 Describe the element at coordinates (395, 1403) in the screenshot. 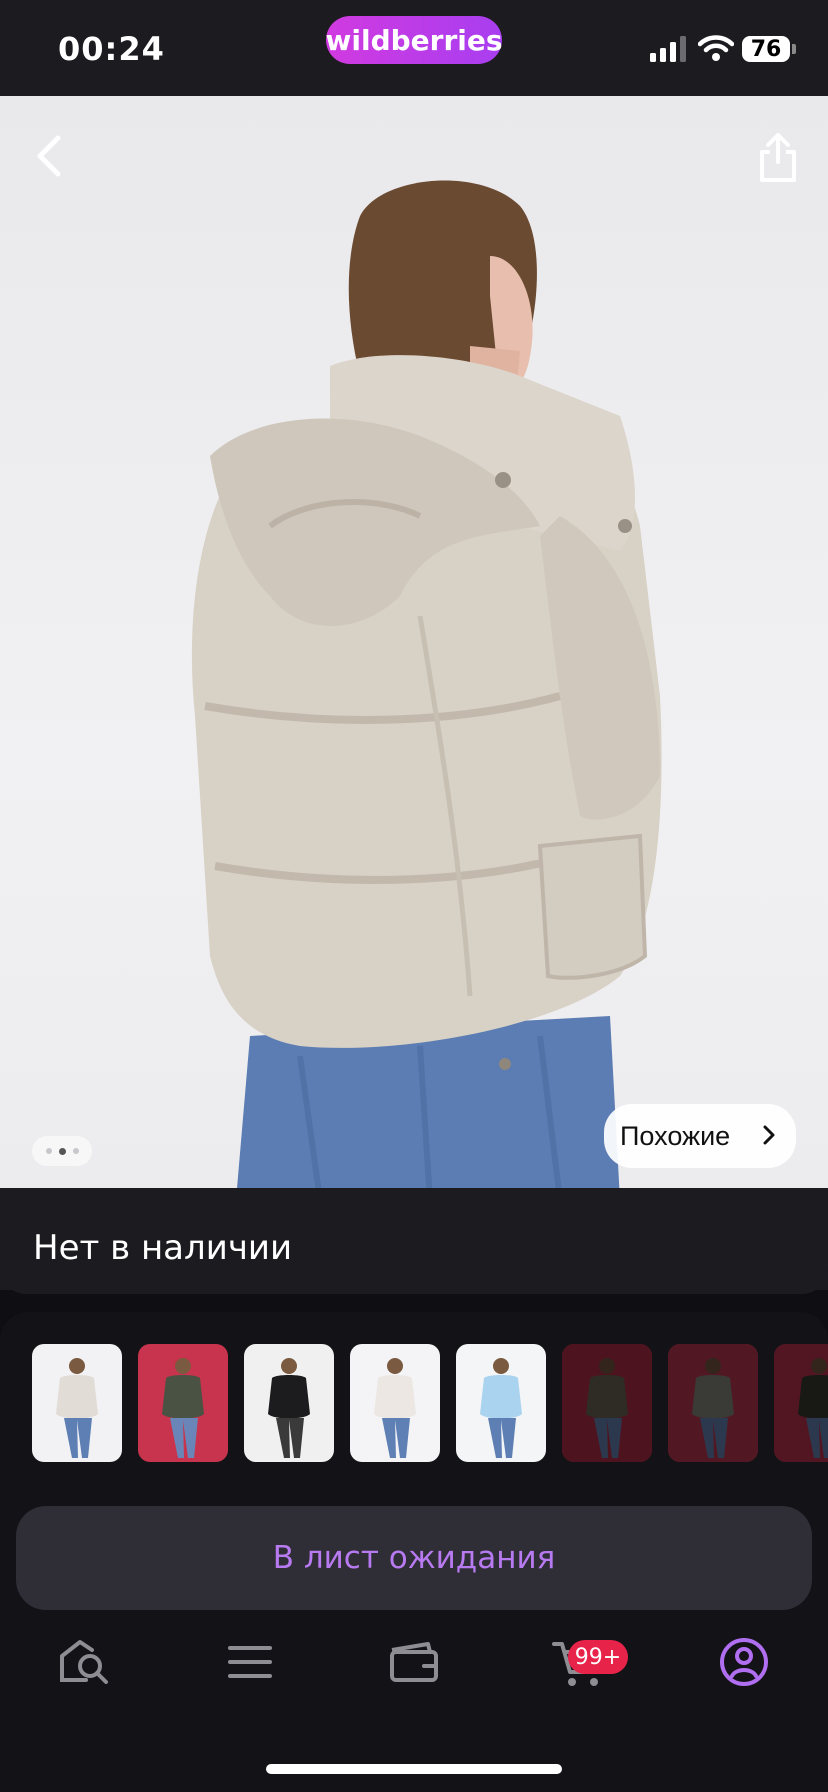

I see `thumbnail-cream-jacket` at that location.